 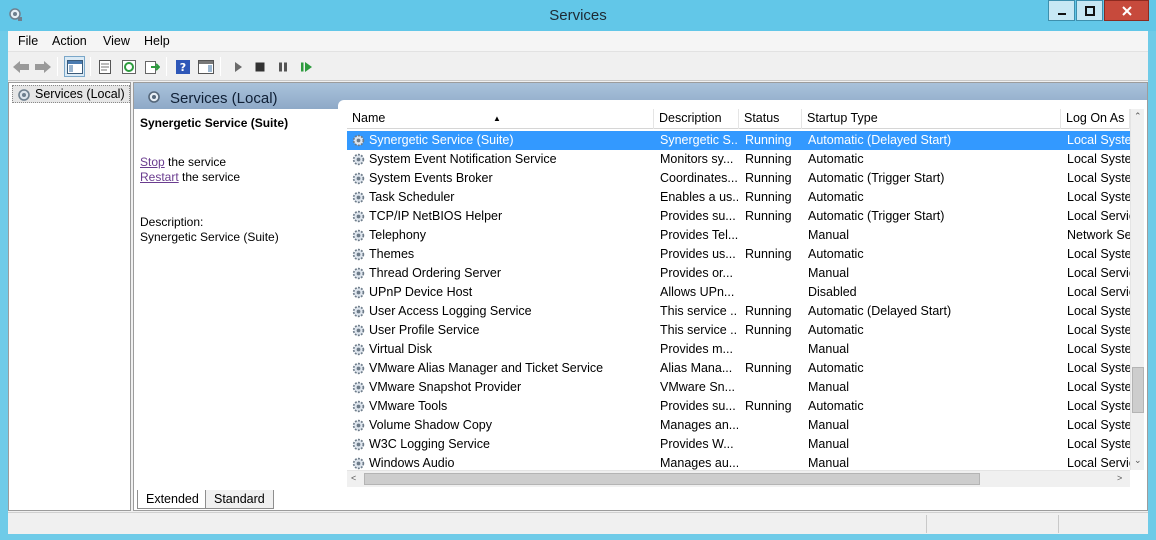 What do you see at coordinates (159, 177) in the screenshot?
I see `restart-service-link: Restart` at bounding box center [159, 177].